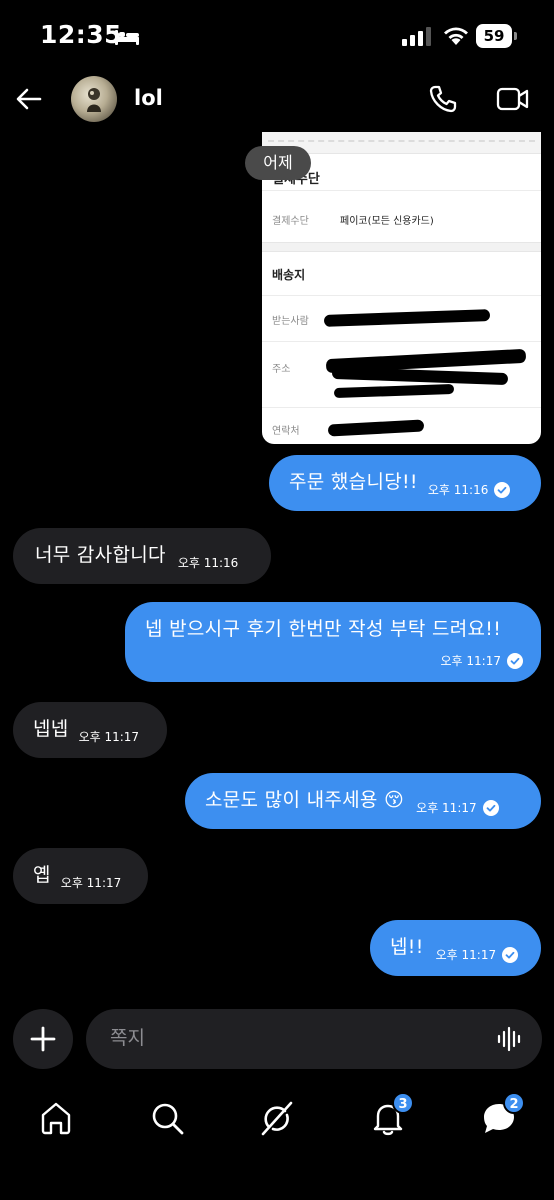 The image size is (554, 1200). What do you see at coordinates (100, 555) in the screenshot?
I see `message-text: 너무 감사합니다` at bounding box center [100, 555].